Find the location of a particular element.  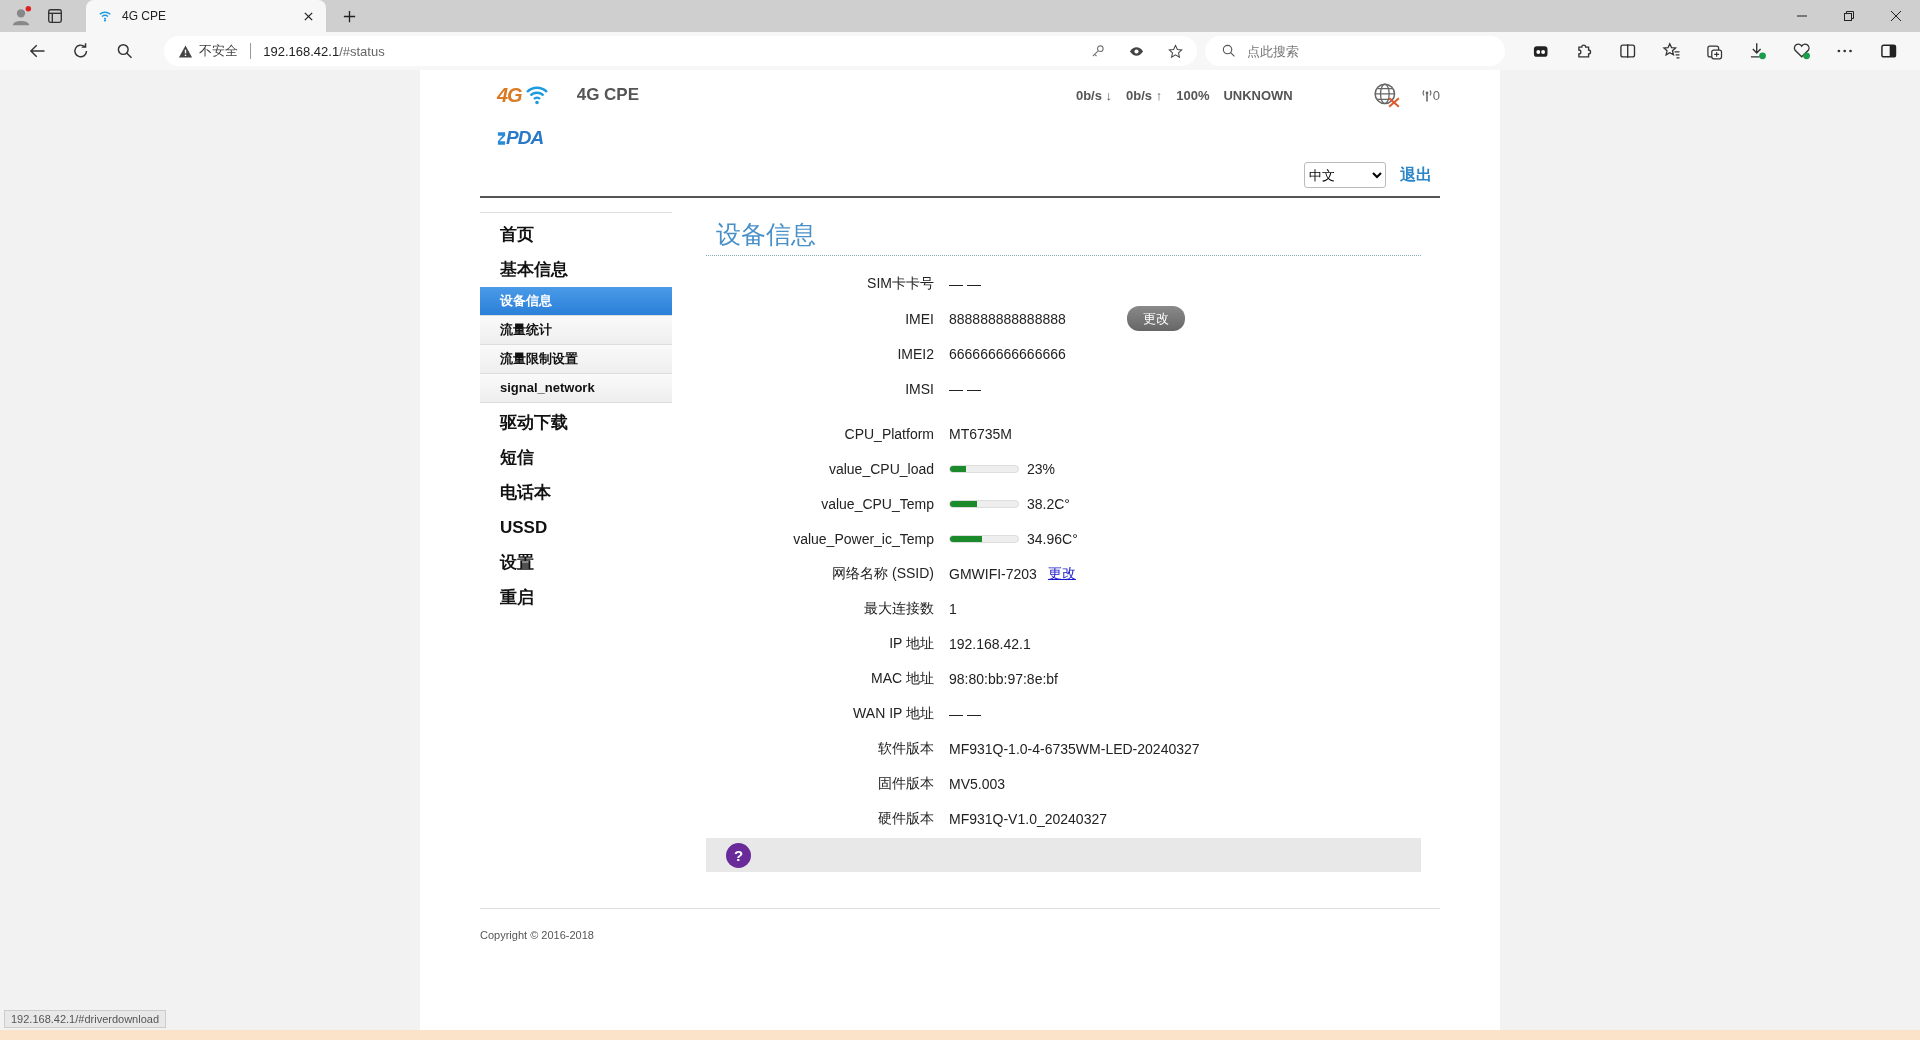

search-field: 点此搜索 is located at coordinates (1355, 51).